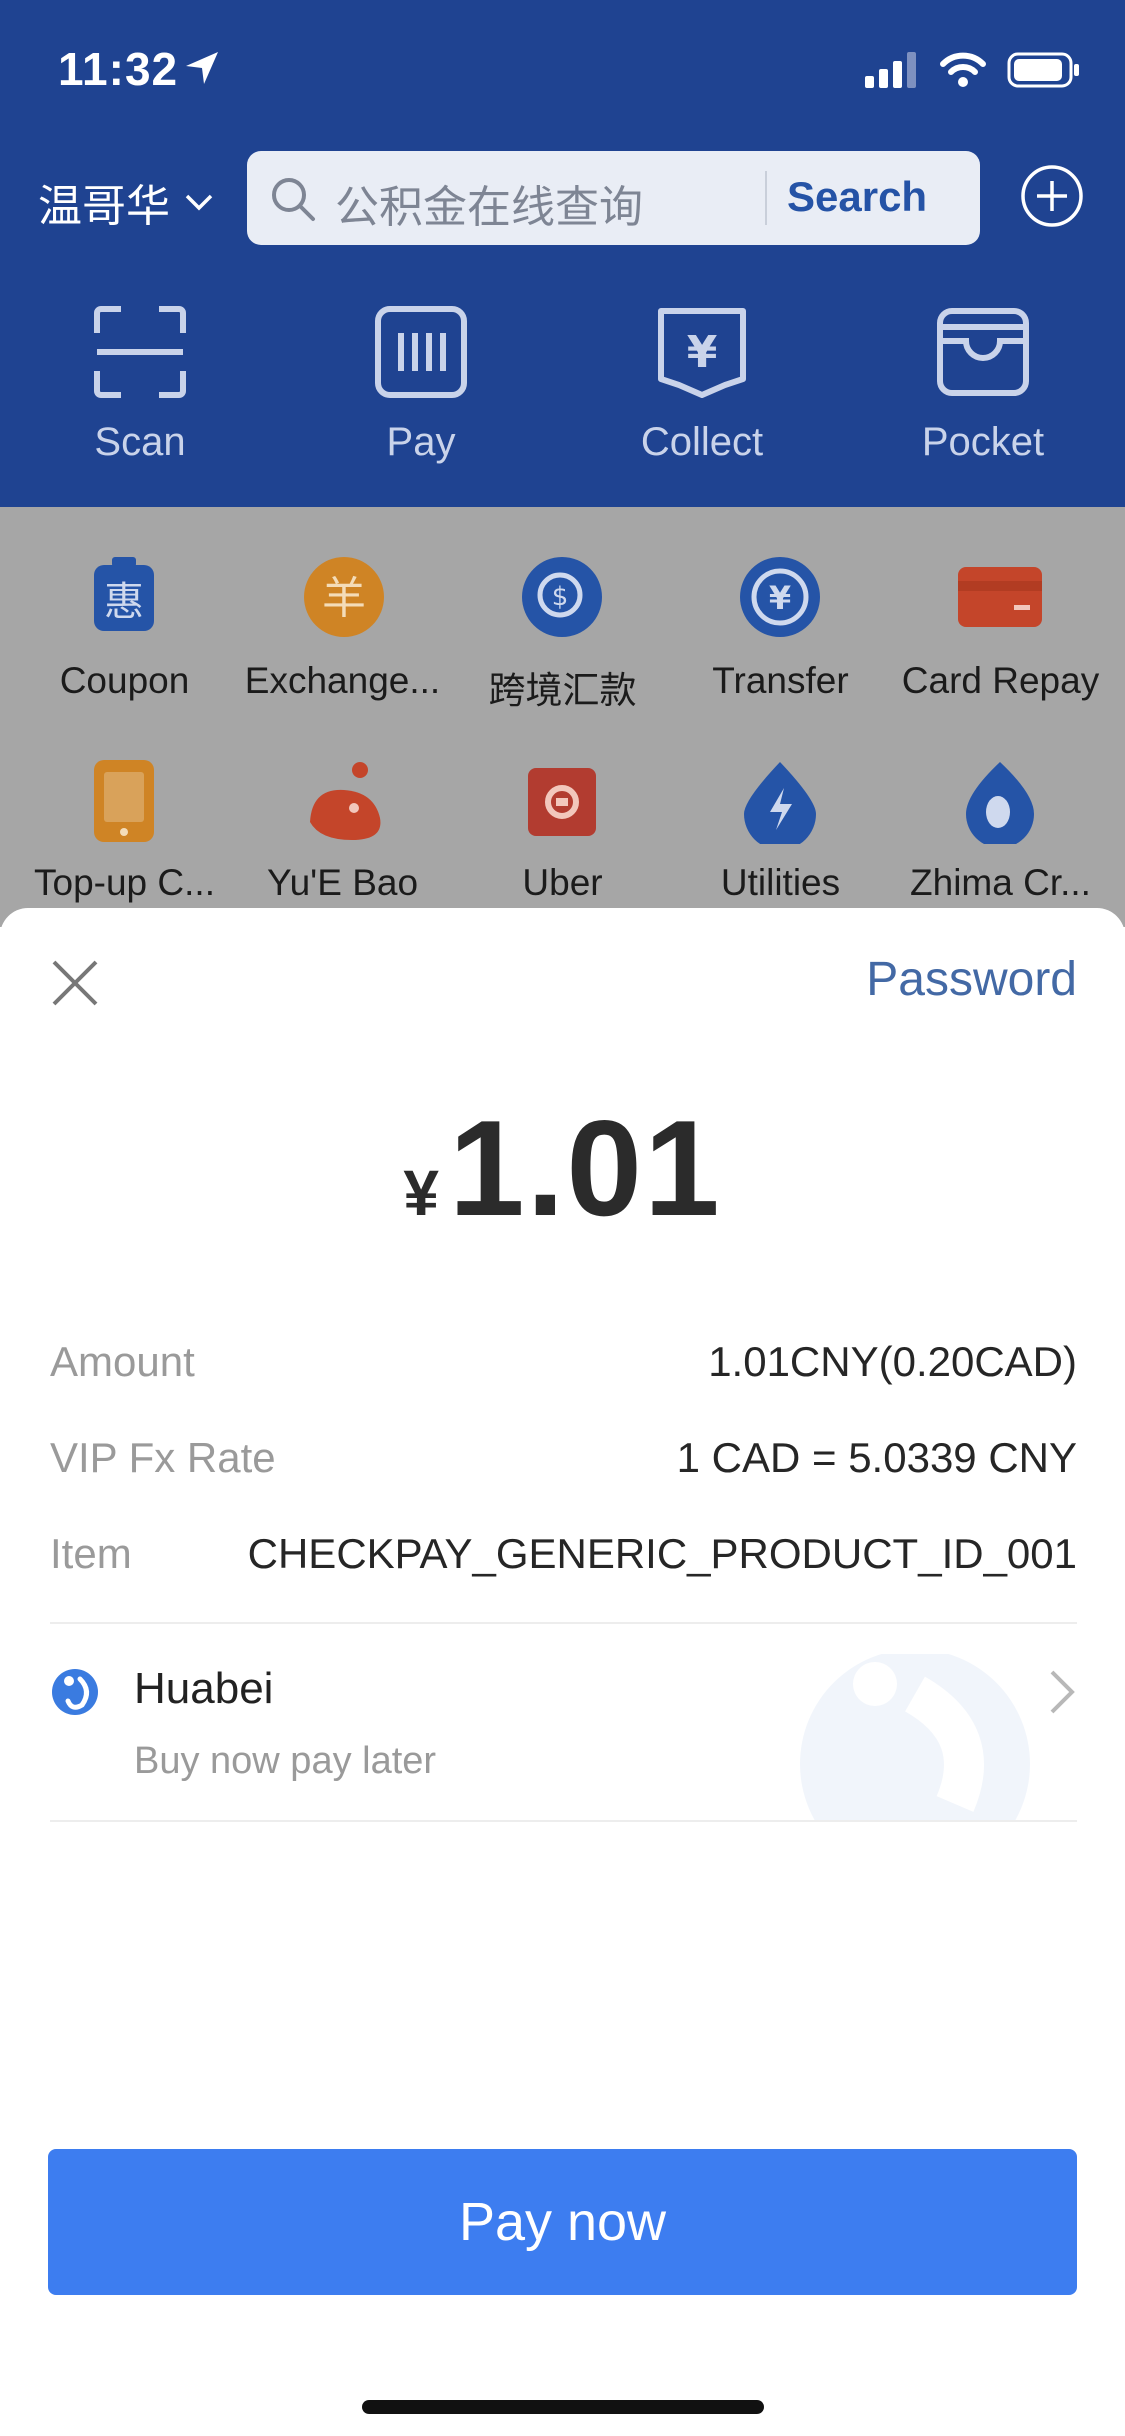 The height and width of the screenshot is (2436, 1125). What do you see at coordinates (702, 442) in the screenshot?
I see `quick-action-collect: Collect` at bounding box center [702, 442].